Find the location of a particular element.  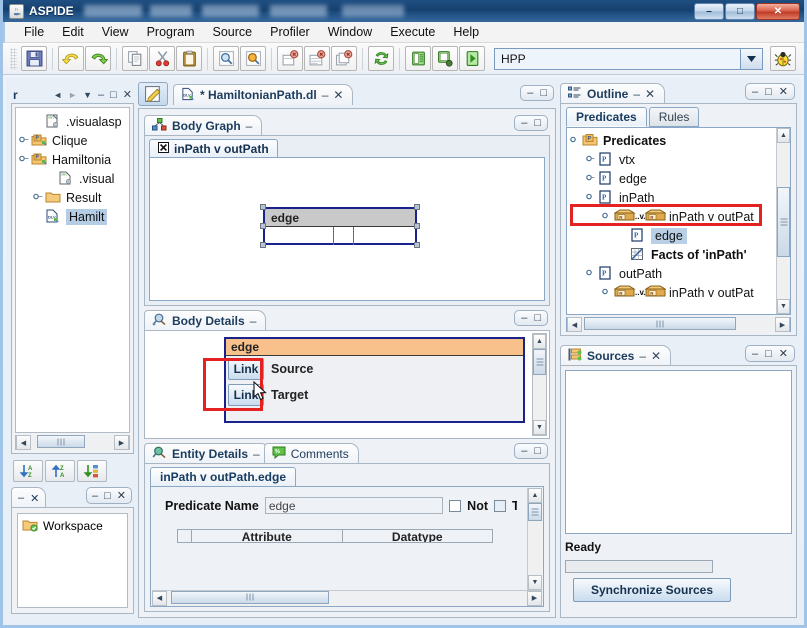

outline-item-inpath: P inPath is located at coordinates (678, 197).